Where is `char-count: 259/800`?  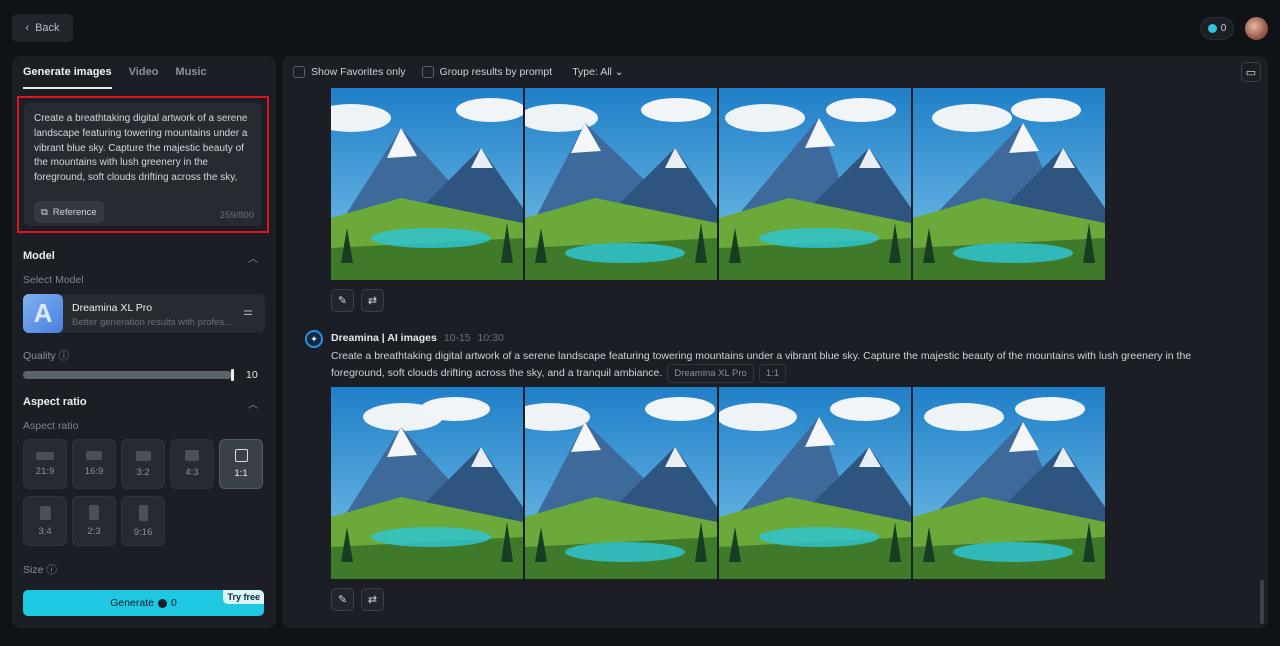
char-count: 259/800 is located at coordinates (236, 215).